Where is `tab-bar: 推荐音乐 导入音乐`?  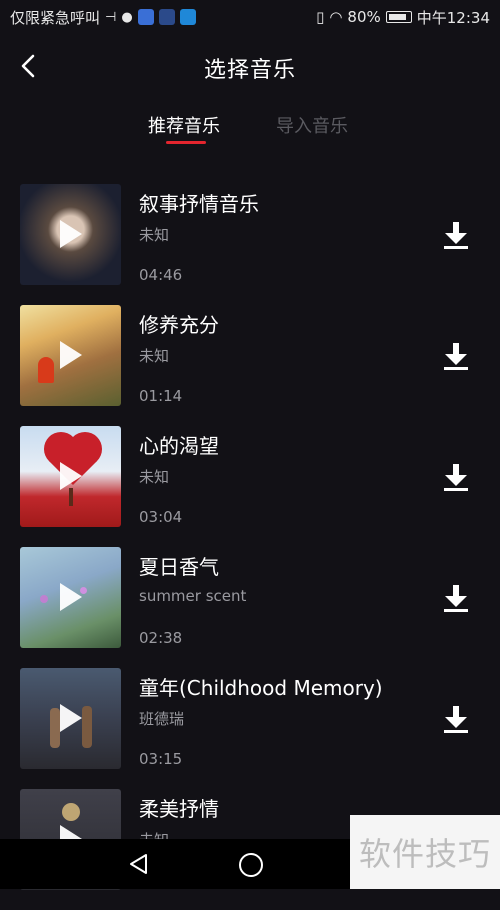 tab-bar: 推荐音乐 导入音乐 is located at coordinates (250, 128).